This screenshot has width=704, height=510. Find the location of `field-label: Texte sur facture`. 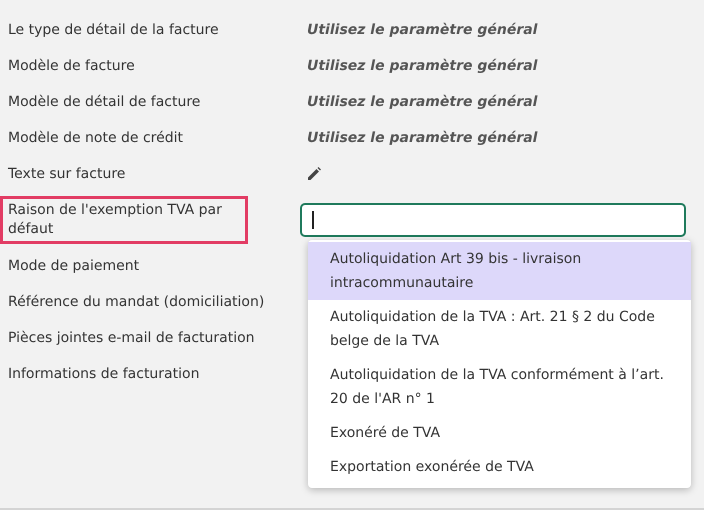

field-label: Texte sur facture is located at coordinates (66, 174).